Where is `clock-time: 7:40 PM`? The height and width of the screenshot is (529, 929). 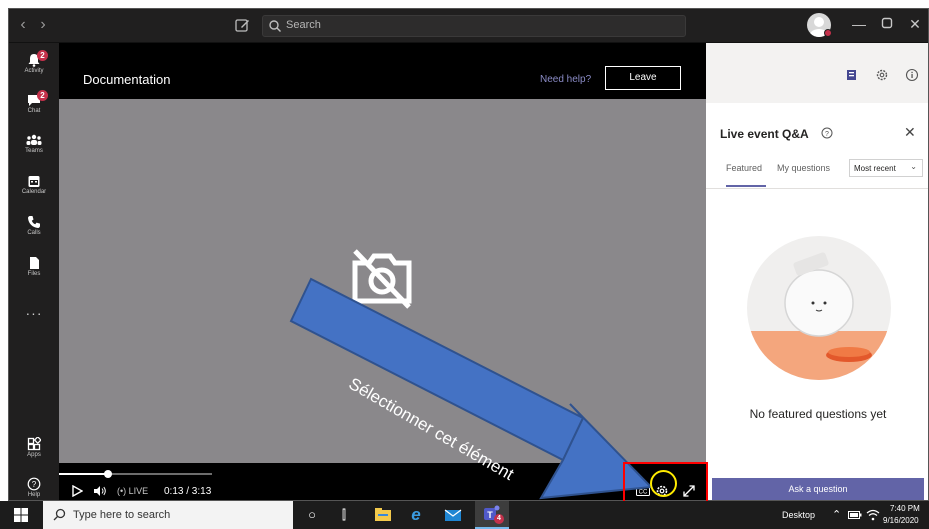
clock-time: 7:40 PM is located at coordinates (905, 508).